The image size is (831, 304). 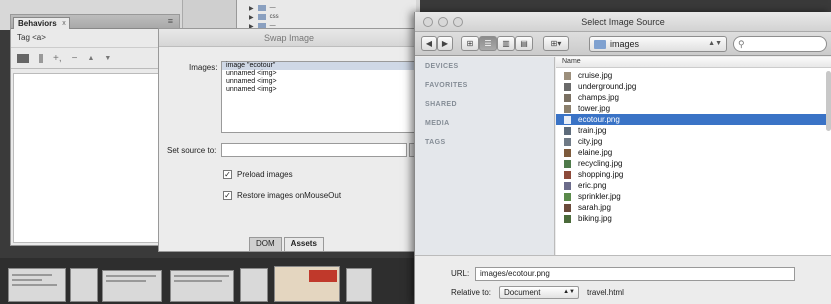 I want to click on file-row: train.jpg, so click(x=693, y=130).